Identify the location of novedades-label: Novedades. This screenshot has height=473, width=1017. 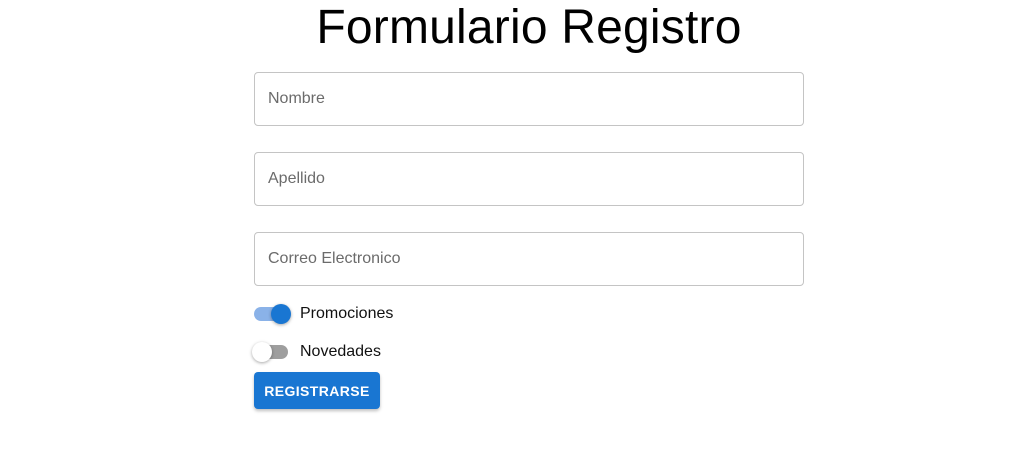
(340, 351).